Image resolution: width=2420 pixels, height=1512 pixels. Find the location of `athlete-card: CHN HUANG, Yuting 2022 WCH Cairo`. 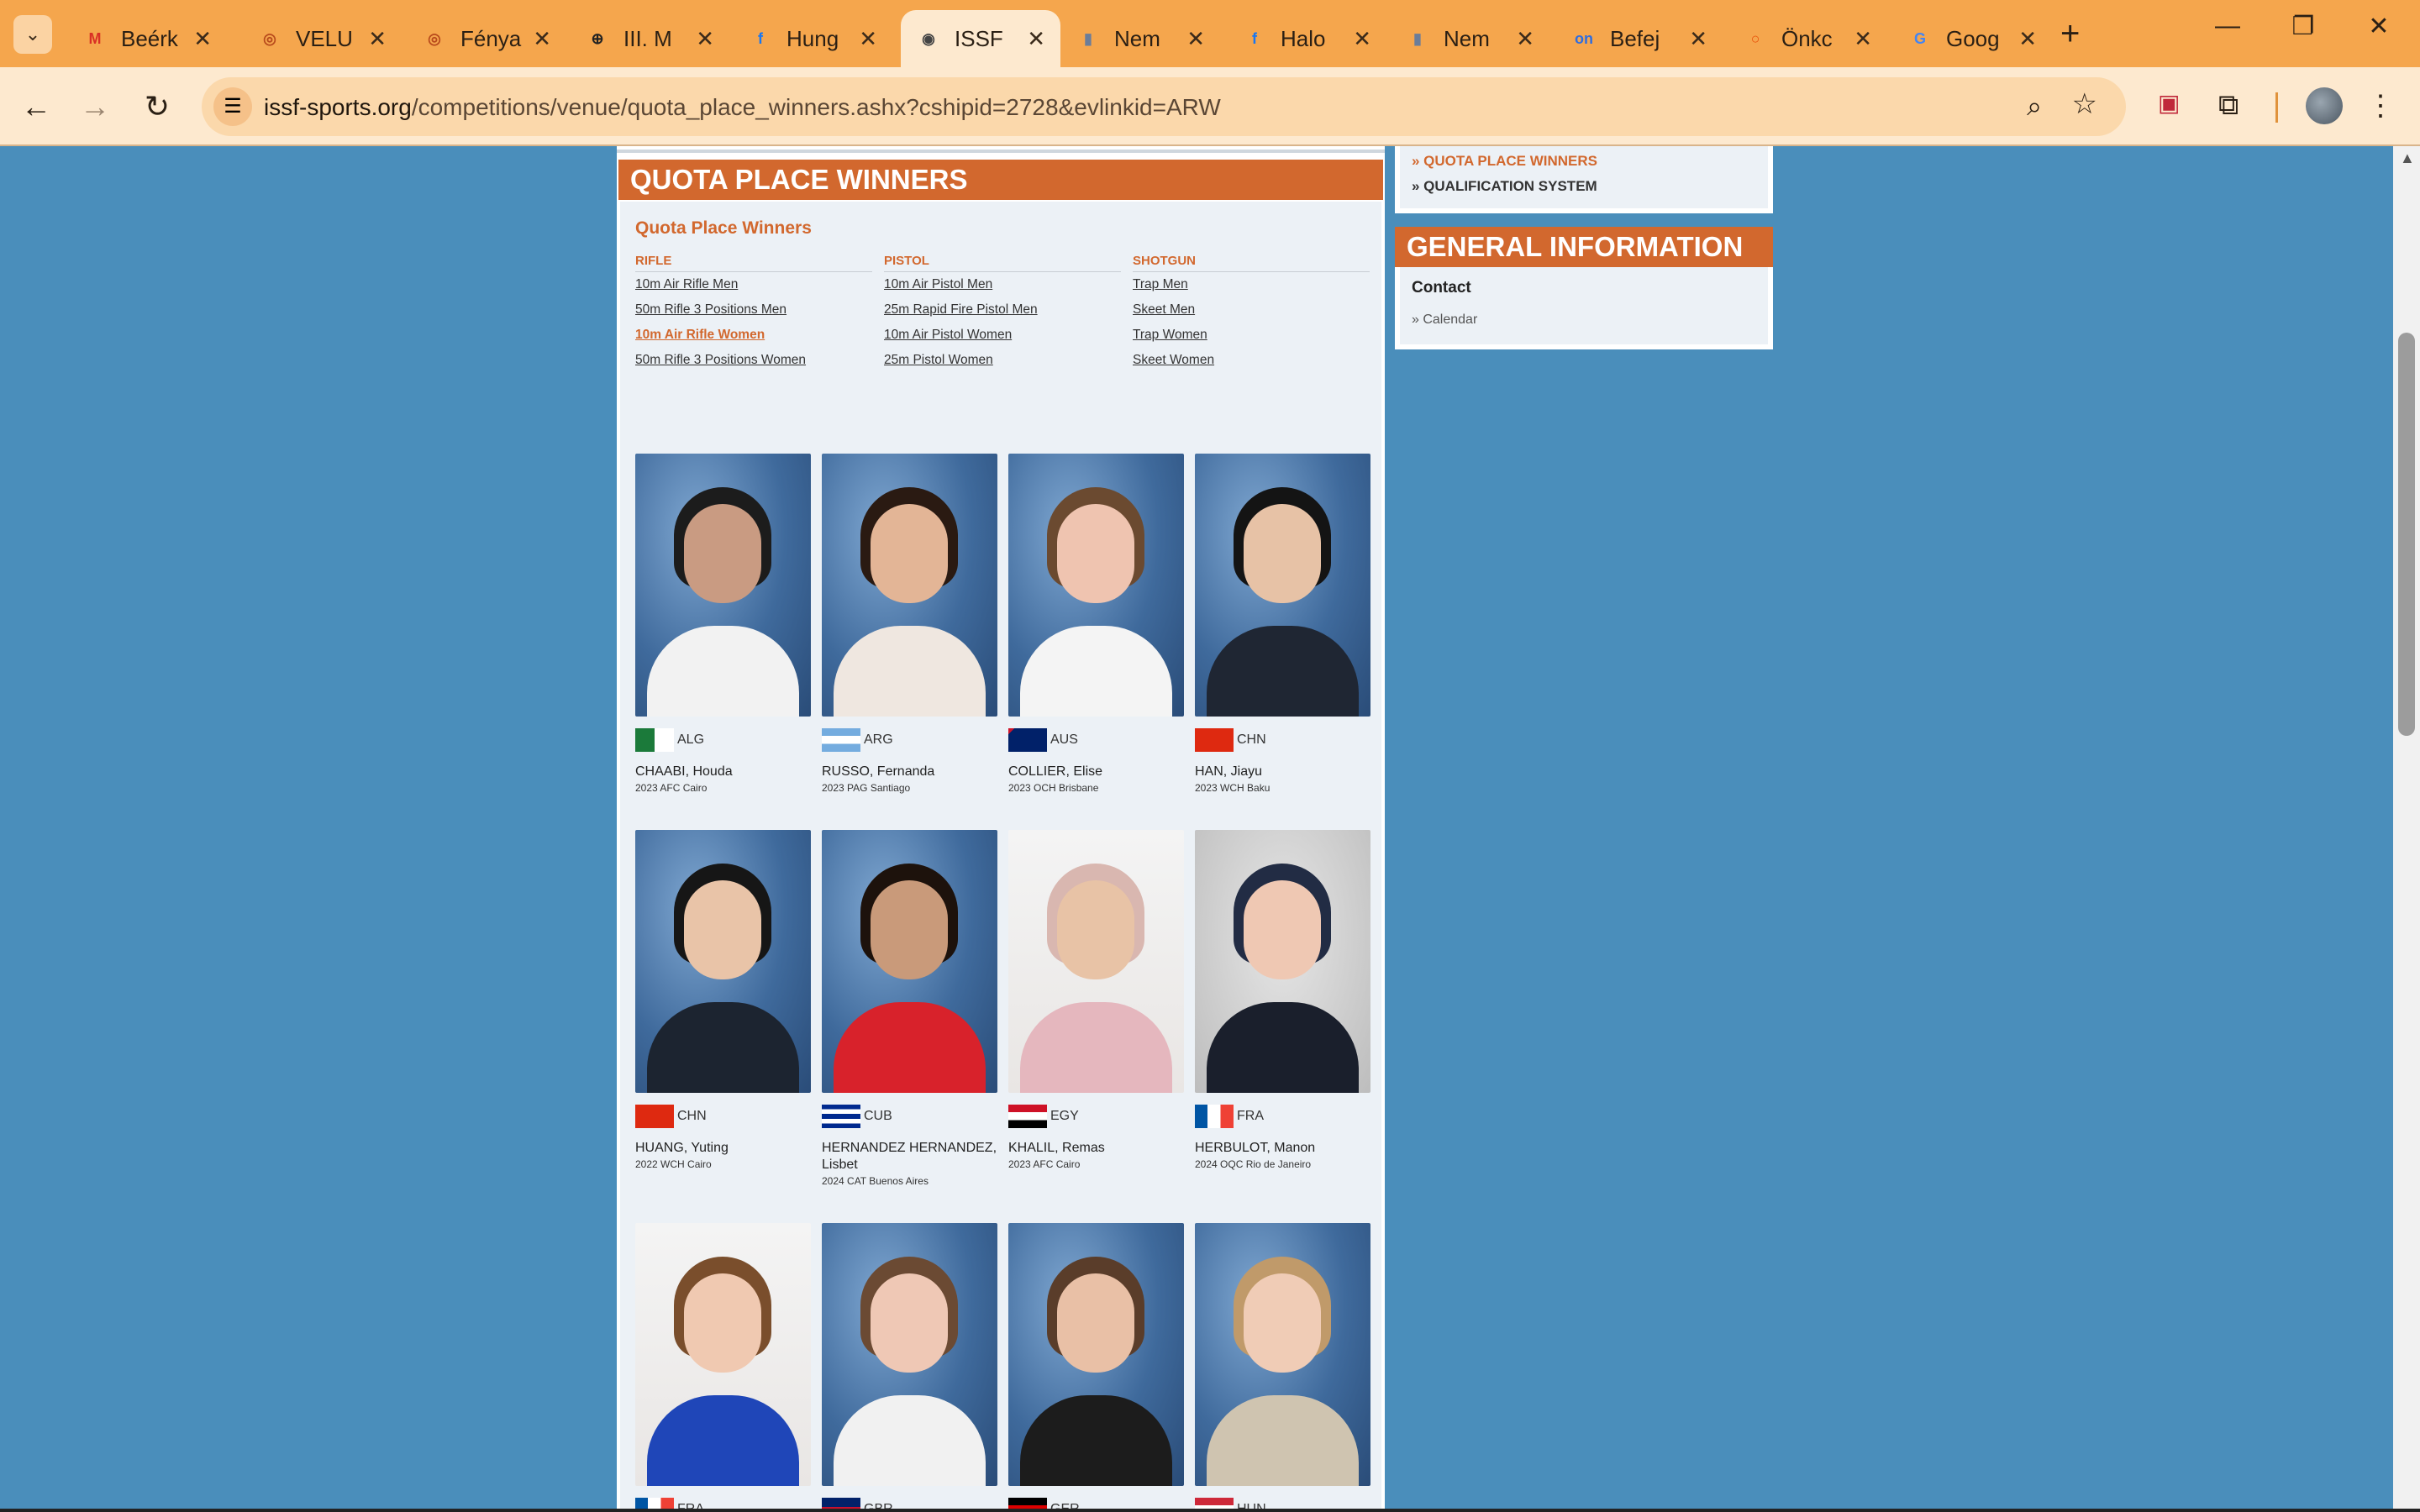

athlete-card: CHN HUANG, Yuting 2022 WCH Cairo is located at coordinates (723, 1000).